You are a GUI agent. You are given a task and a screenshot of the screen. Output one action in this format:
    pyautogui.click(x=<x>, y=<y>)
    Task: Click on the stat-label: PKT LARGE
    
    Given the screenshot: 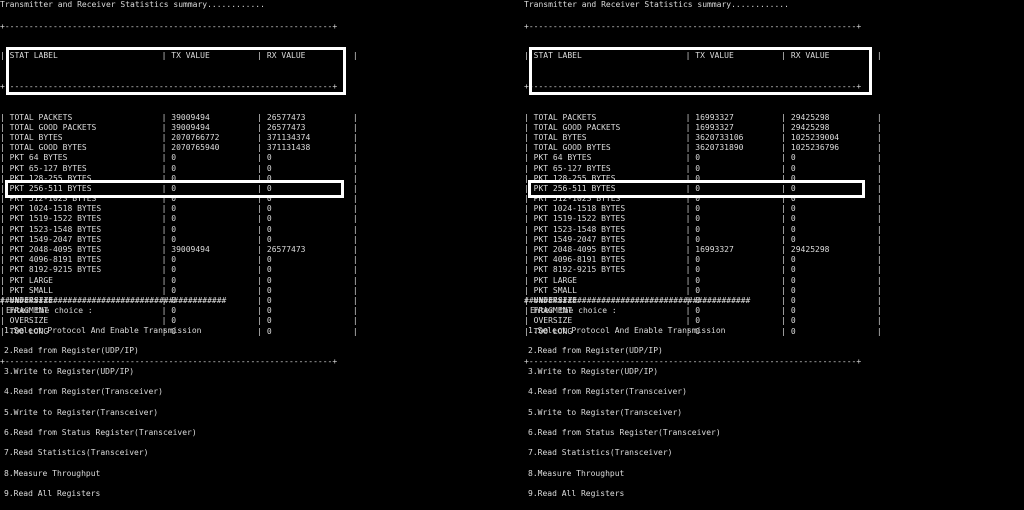 What is the action you would take?
    pyautogui.click(x=31, y=280)
    